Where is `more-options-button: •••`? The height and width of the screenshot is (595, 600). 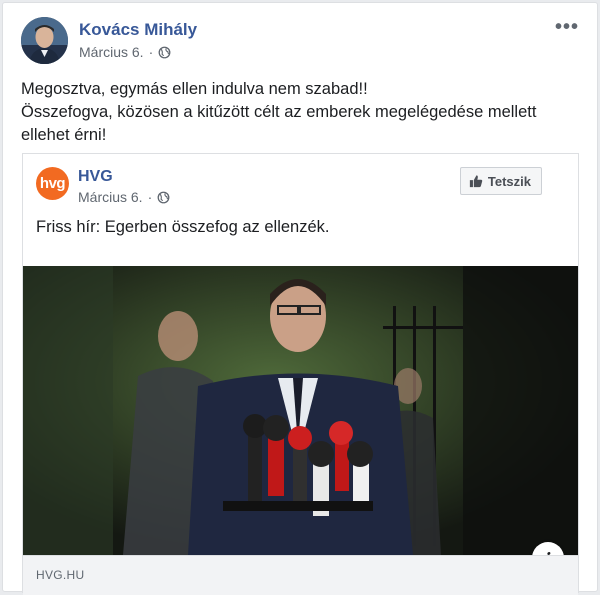
more-options-button: ••• is located at coordinates (567, 27).